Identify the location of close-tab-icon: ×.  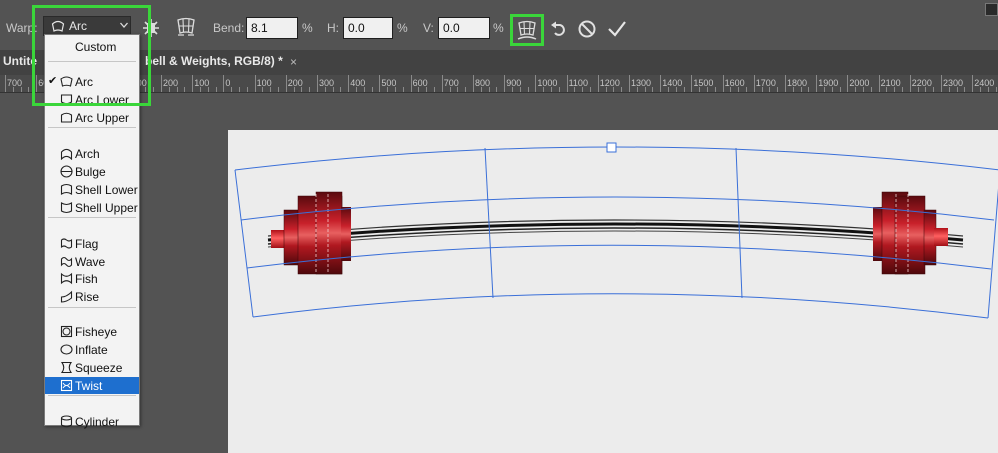
(293, 62).